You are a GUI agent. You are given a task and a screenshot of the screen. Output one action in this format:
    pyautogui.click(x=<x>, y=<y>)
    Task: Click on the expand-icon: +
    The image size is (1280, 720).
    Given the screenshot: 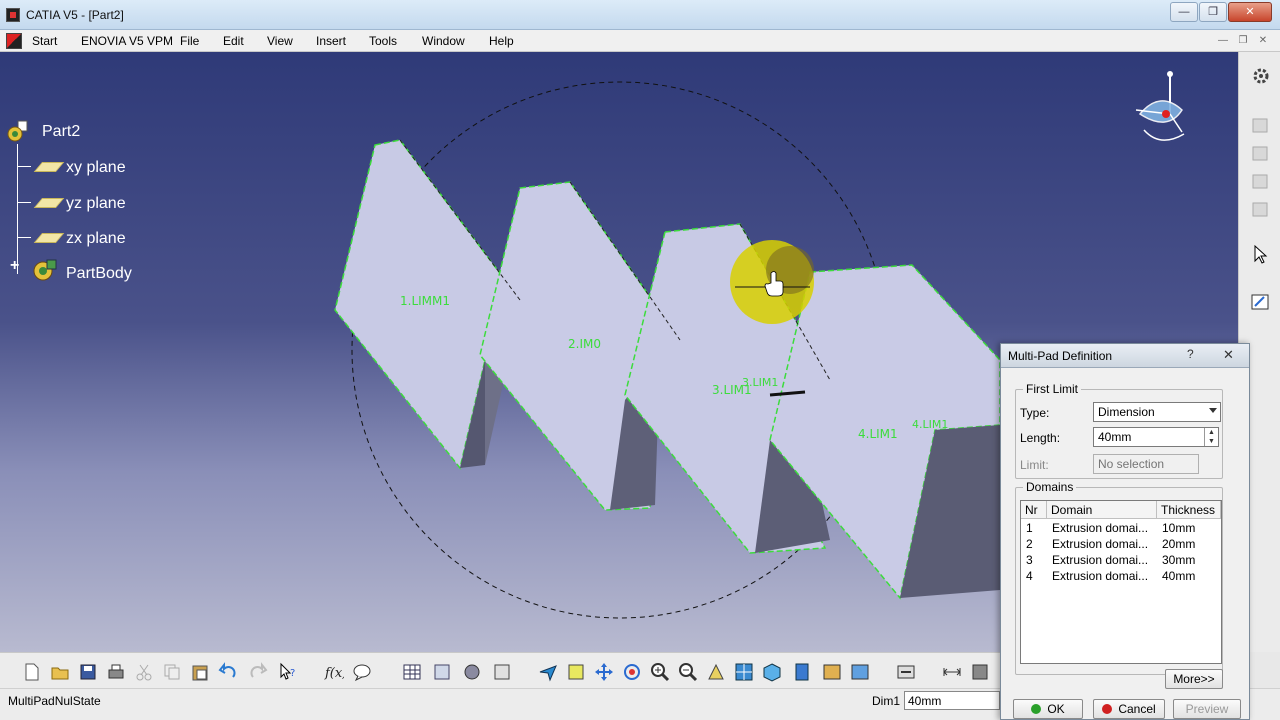 What is the action you would take?
    pyautogui.click(x=14, y=266)
    